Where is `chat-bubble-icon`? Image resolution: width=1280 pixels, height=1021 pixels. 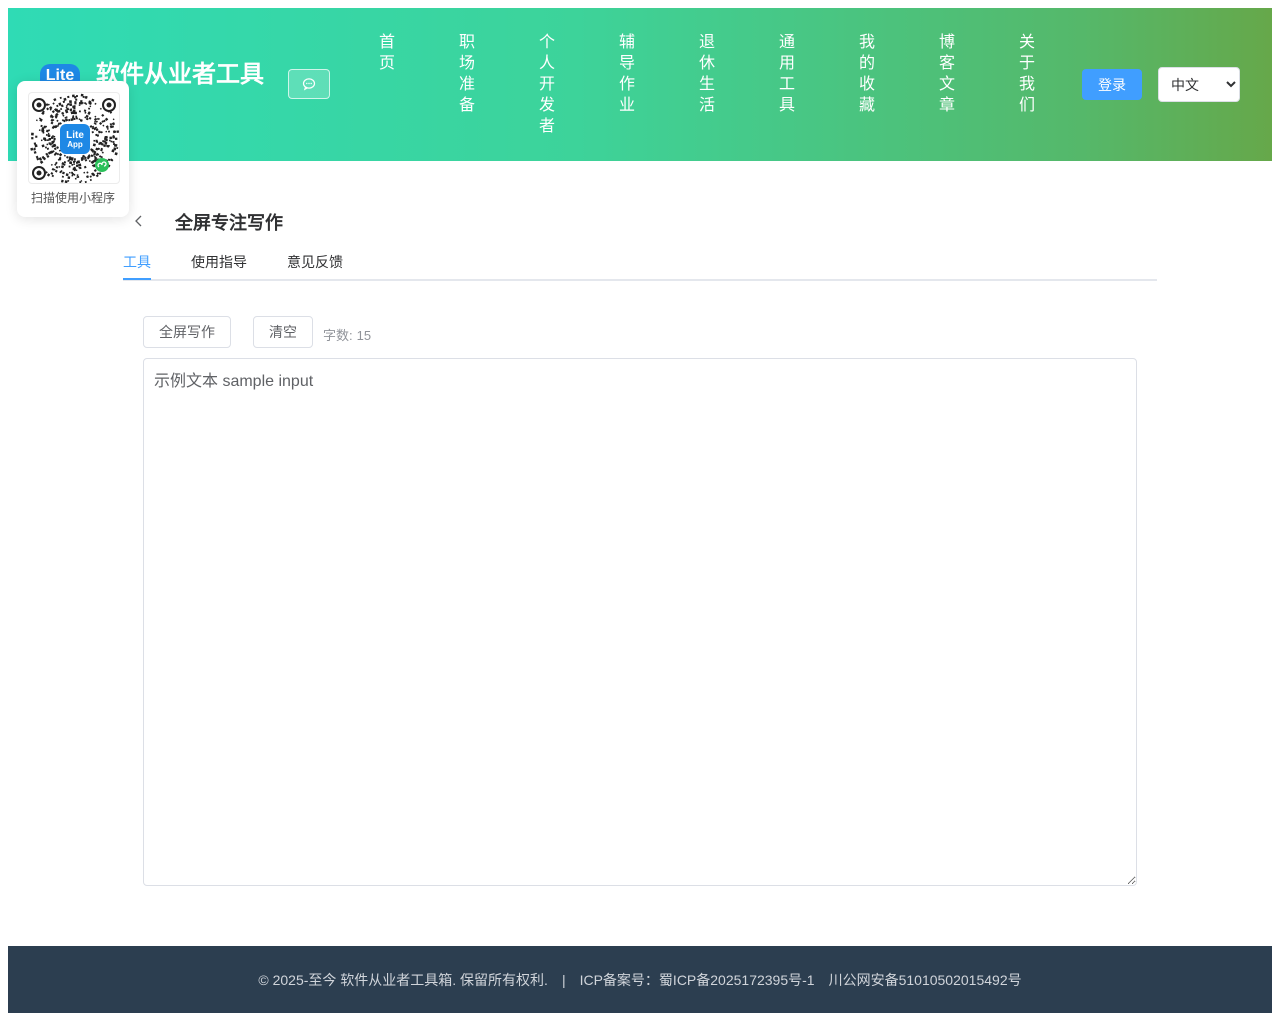 chat-bubble-icon is located at coordinates (309, 84).